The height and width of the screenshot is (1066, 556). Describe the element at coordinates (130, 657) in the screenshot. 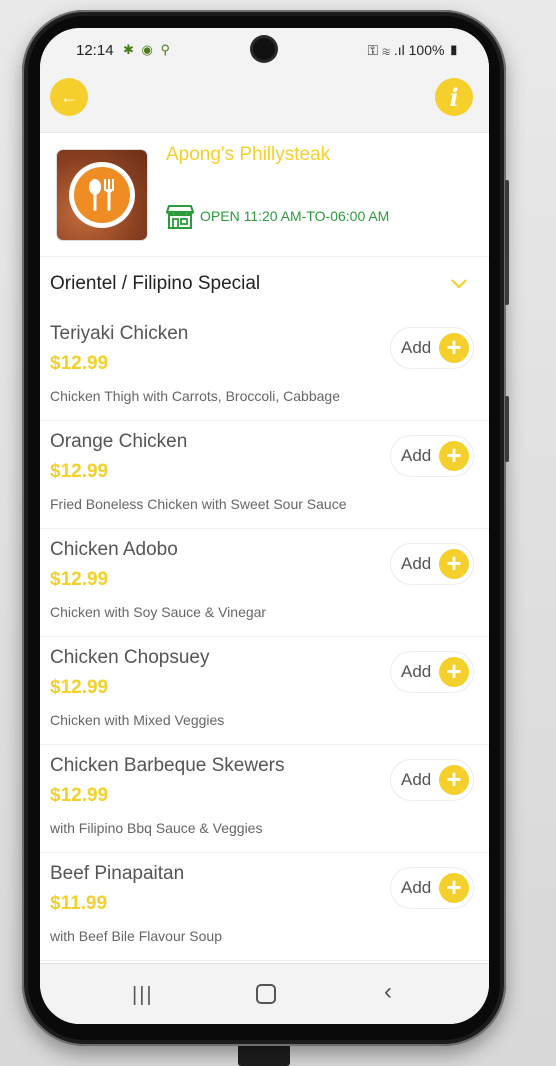

I see `item-name: Chicken Chopsuey` at that location.